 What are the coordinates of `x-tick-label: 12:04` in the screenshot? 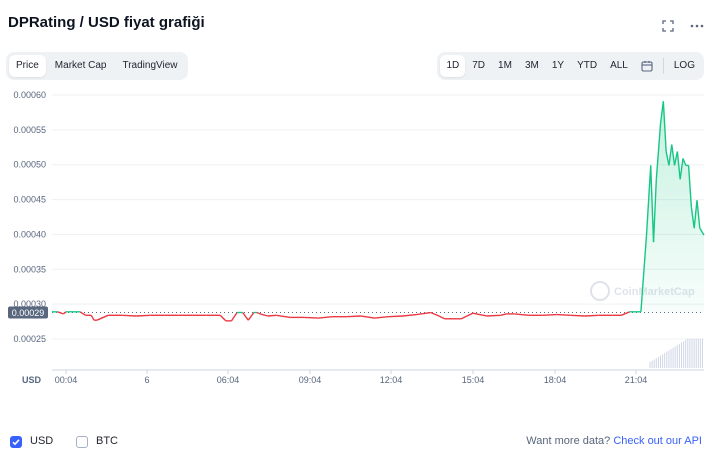 It's located at (391, 380).